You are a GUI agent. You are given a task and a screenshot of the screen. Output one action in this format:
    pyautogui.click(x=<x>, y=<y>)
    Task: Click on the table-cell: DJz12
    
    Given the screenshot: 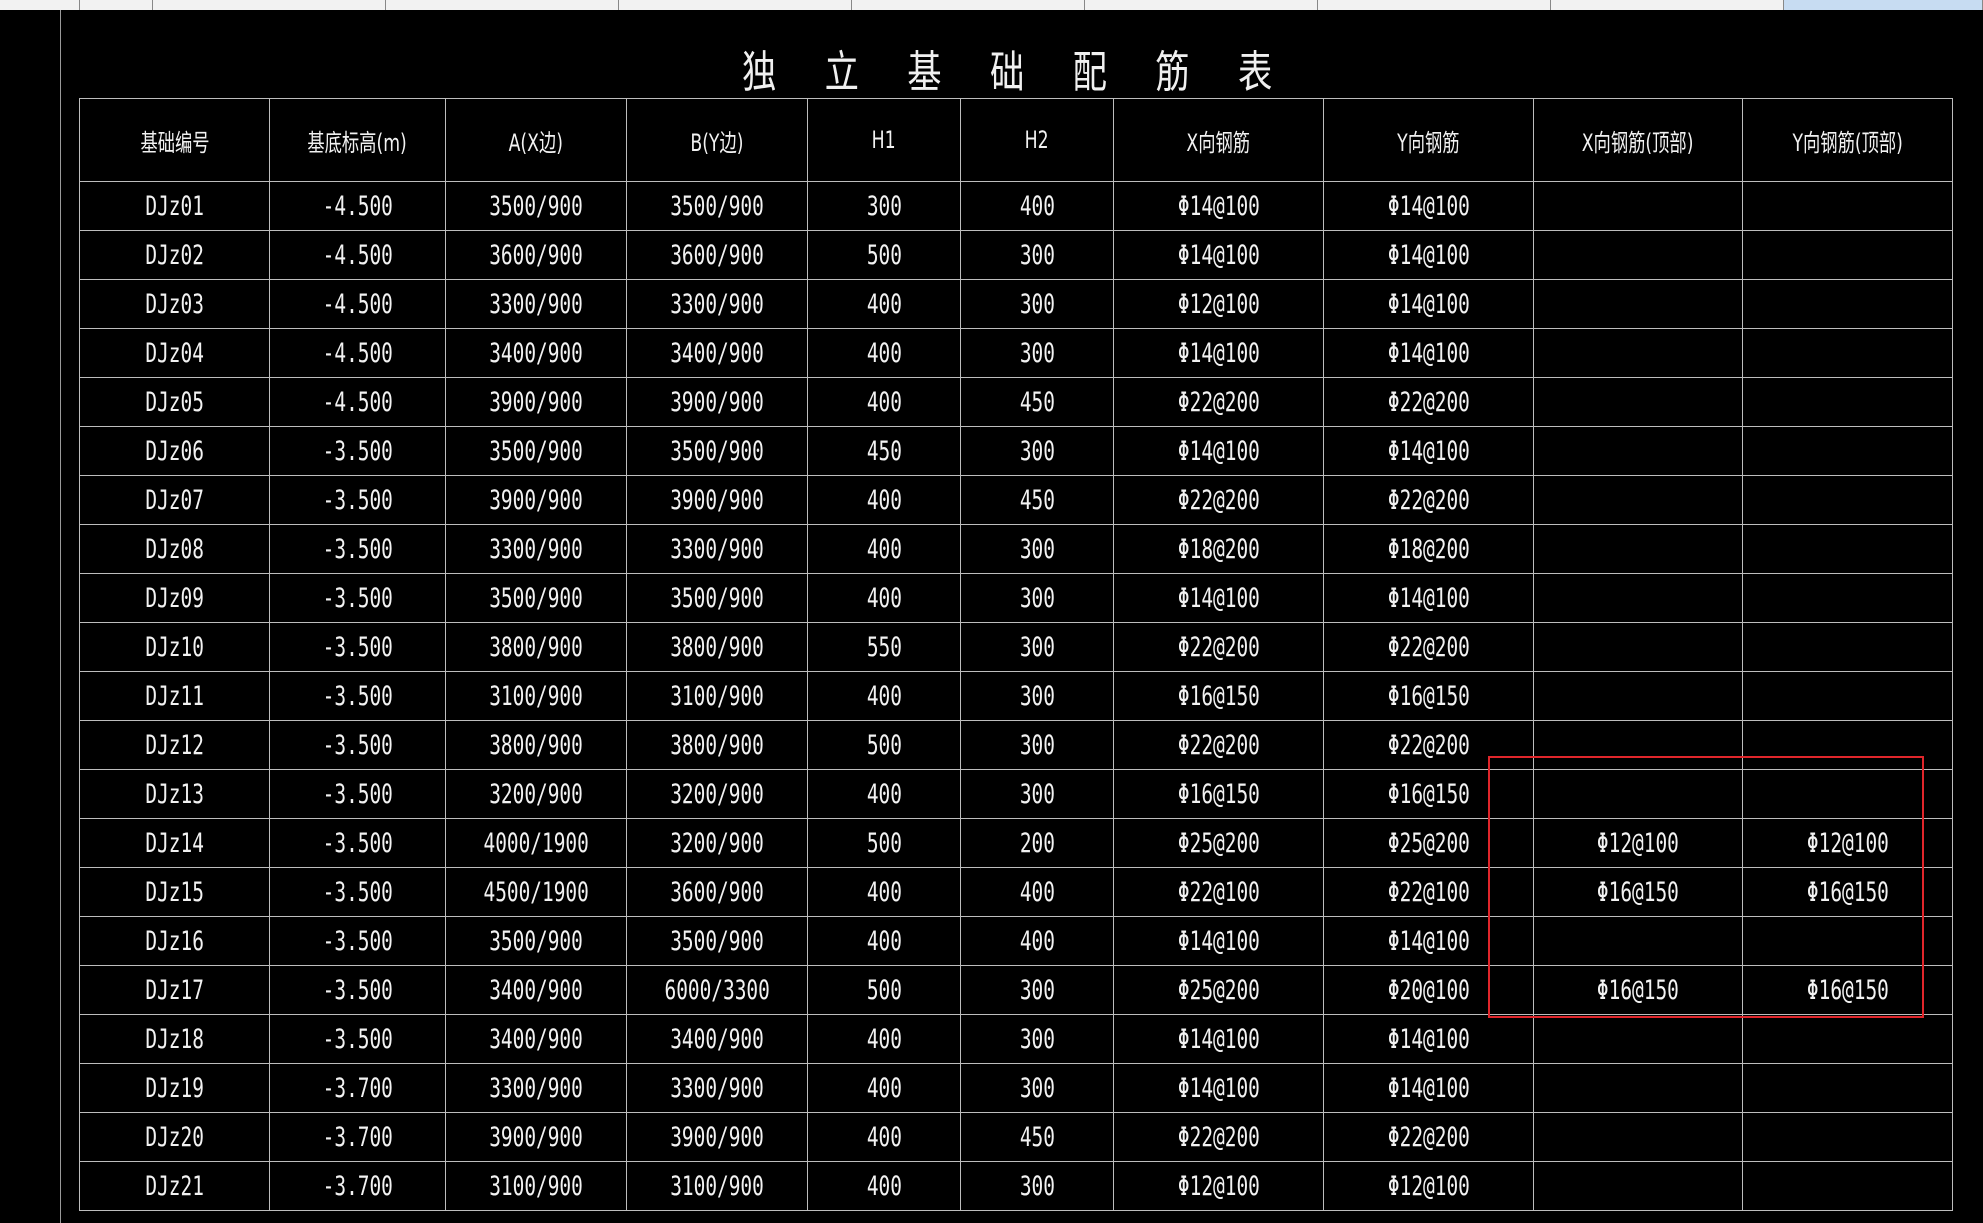 What is the action you would take?
    pyautogui.click(x=174, y=745)
    